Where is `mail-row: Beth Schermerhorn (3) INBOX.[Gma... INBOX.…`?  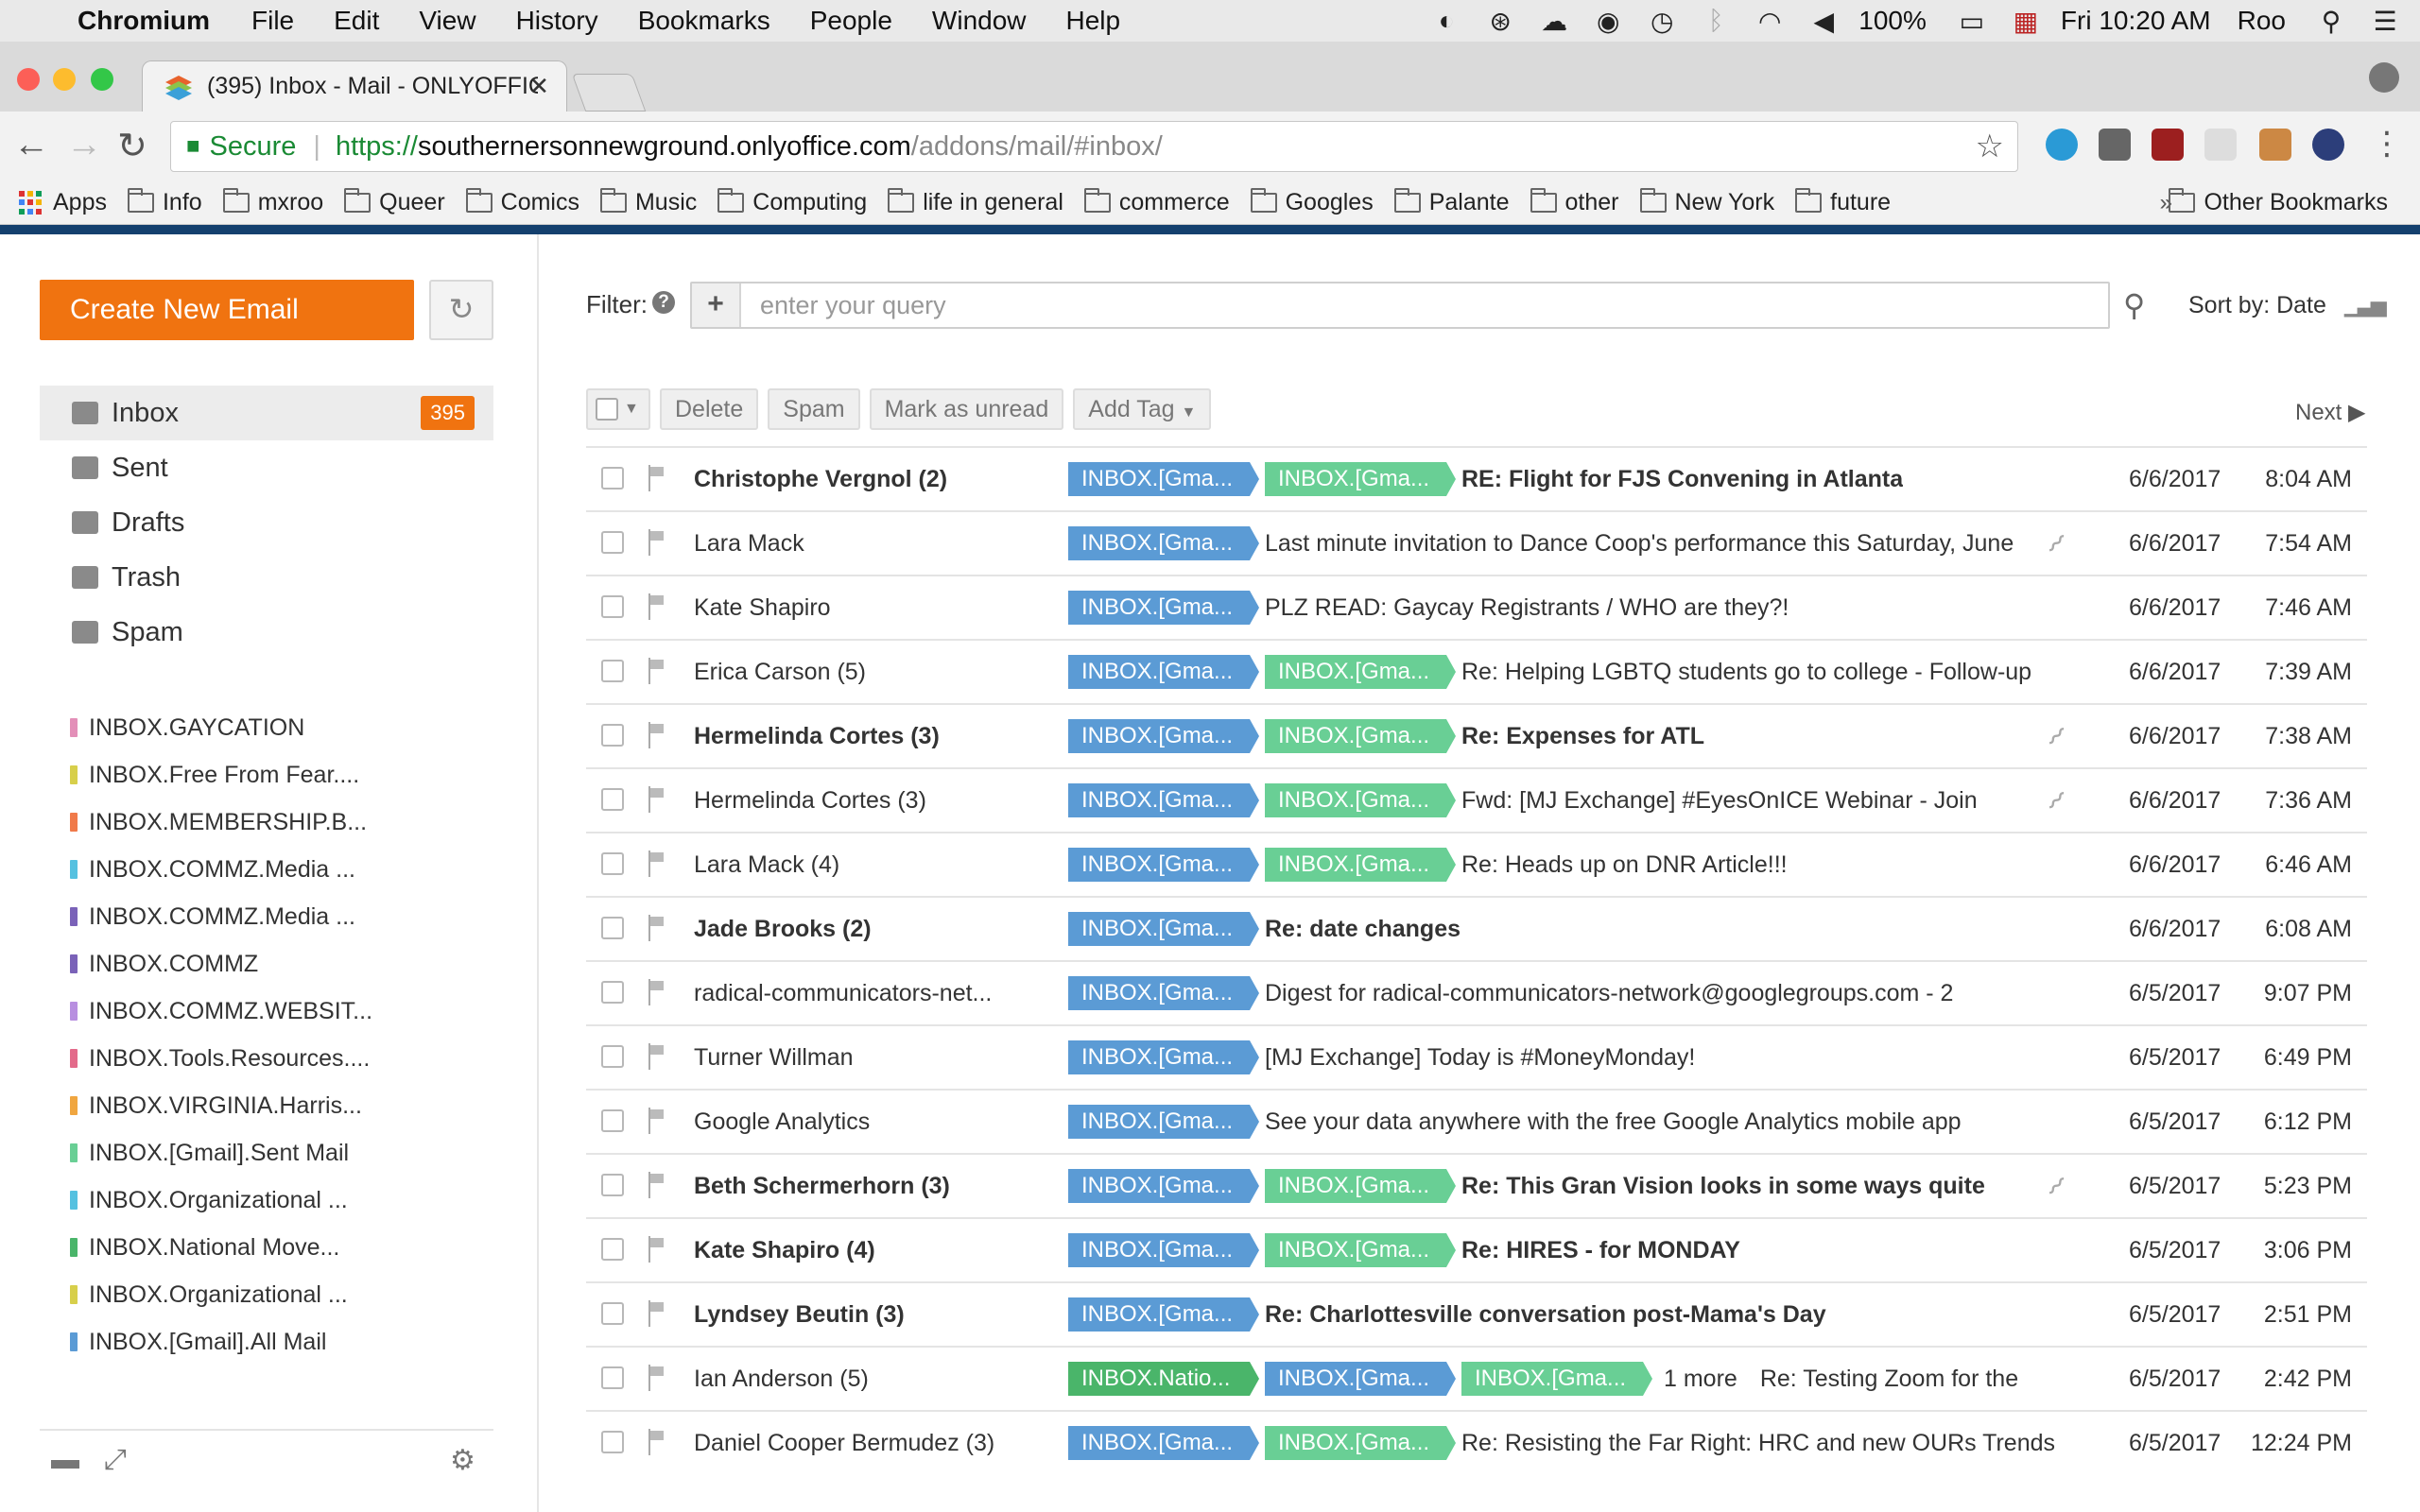
mail-row: Beth Schermerhorn (3) INBOX.[Gma... INBOX.… is located at coordinates (1476, 1185).